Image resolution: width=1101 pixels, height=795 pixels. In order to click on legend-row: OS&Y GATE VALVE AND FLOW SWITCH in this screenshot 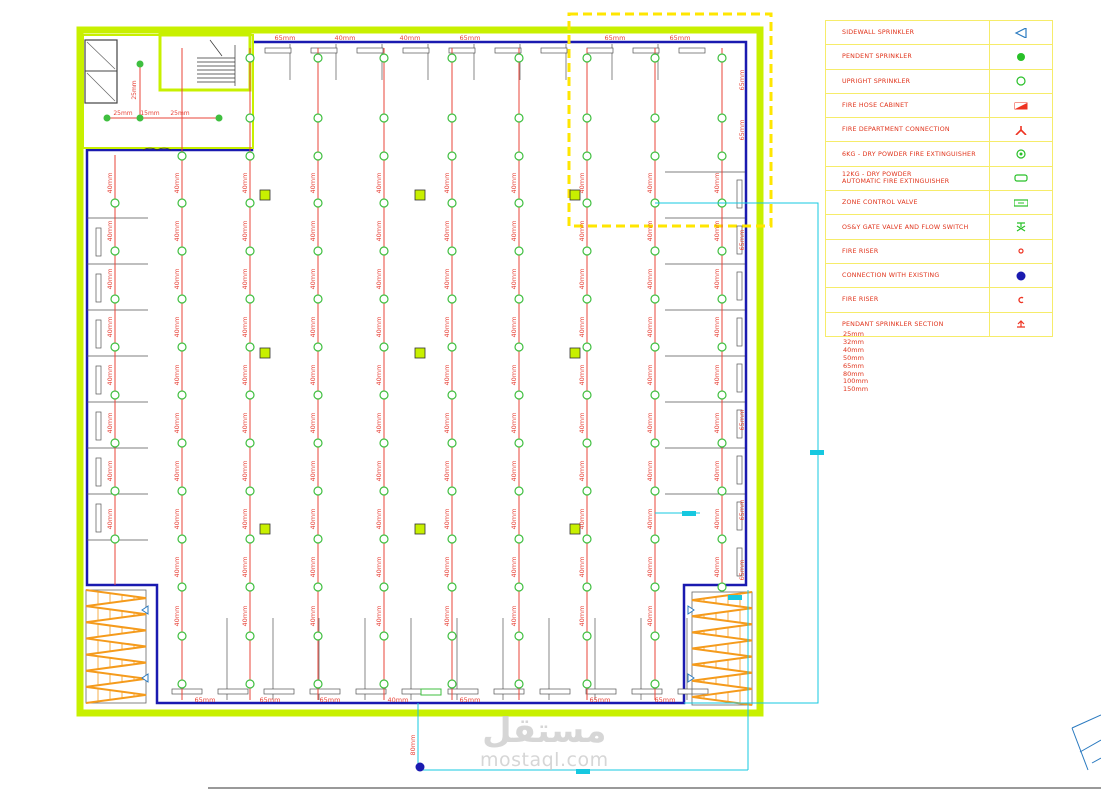, I will do `click(939, 227)`.